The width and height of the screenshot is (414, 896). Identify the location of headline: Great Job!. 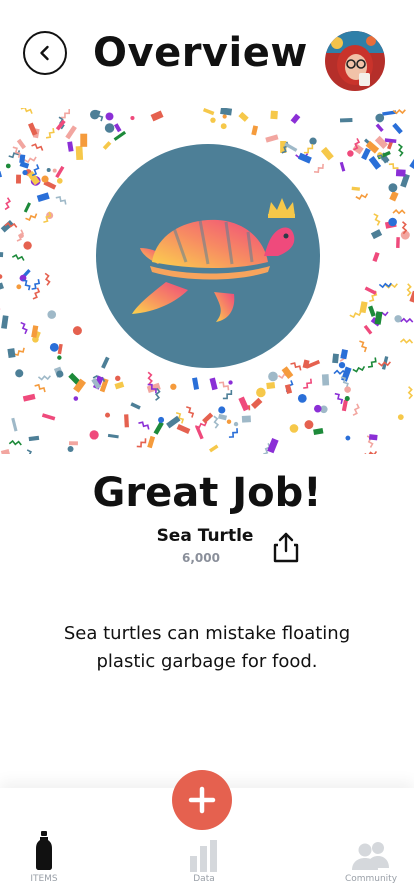
(207, 493).